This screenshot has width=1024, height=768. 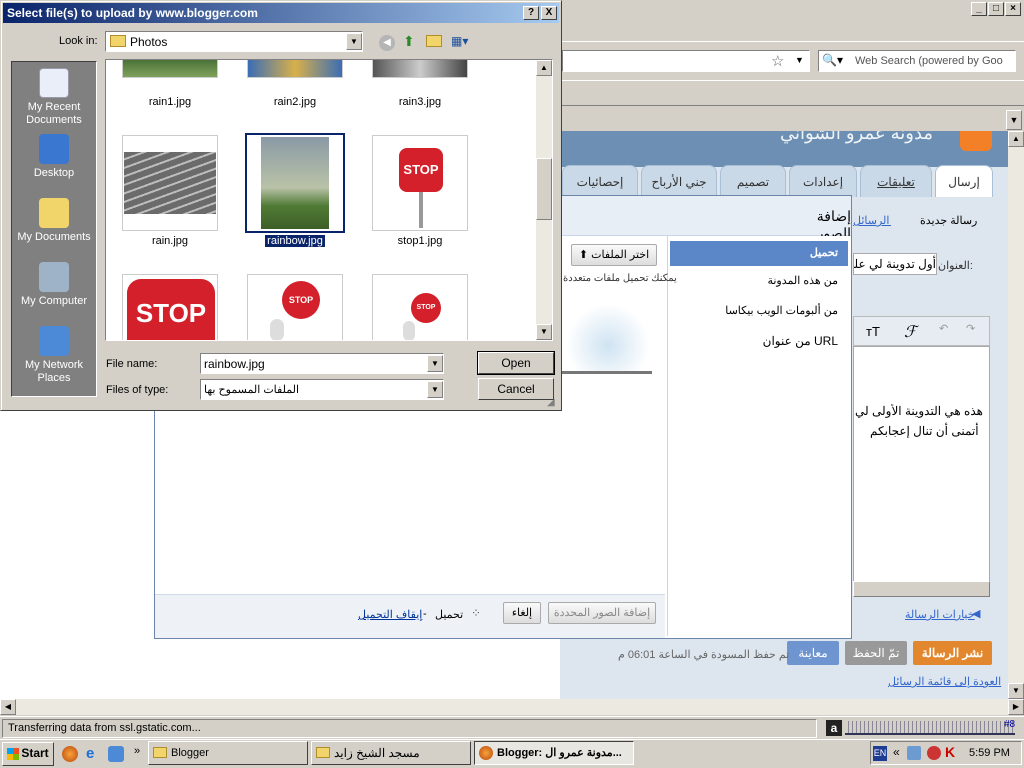 I want to click on dropdown-arrow-icon: ▼, so click(x=799, y=60).